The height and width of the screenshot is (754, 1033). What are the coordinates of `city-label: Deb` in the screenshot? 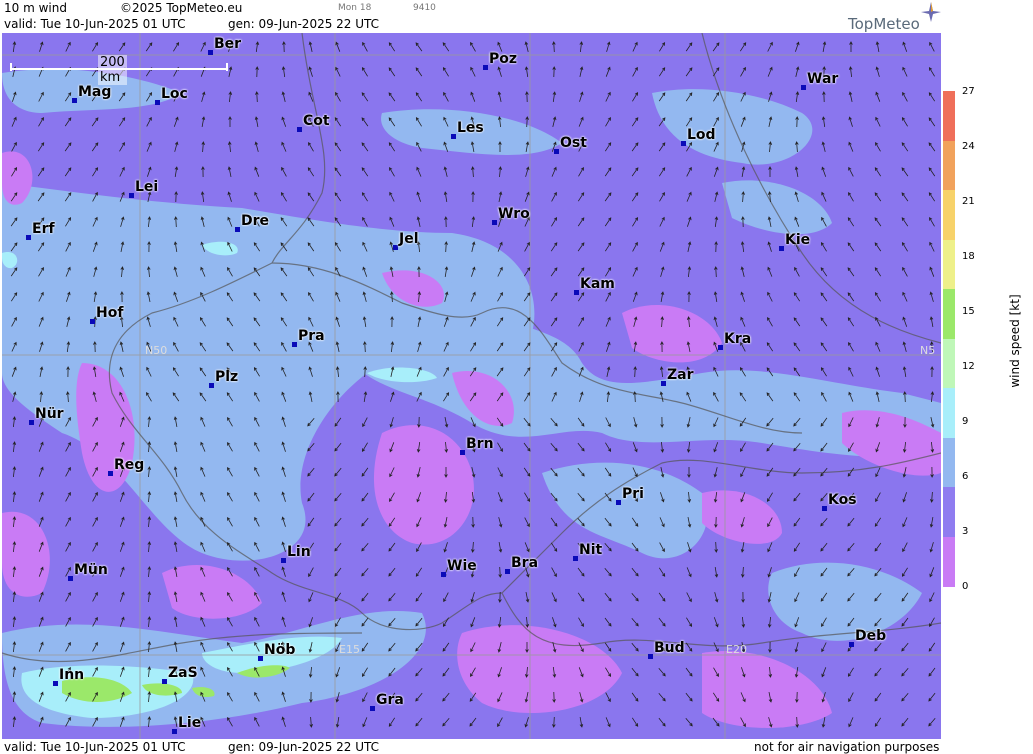 It's located at (871, 636).